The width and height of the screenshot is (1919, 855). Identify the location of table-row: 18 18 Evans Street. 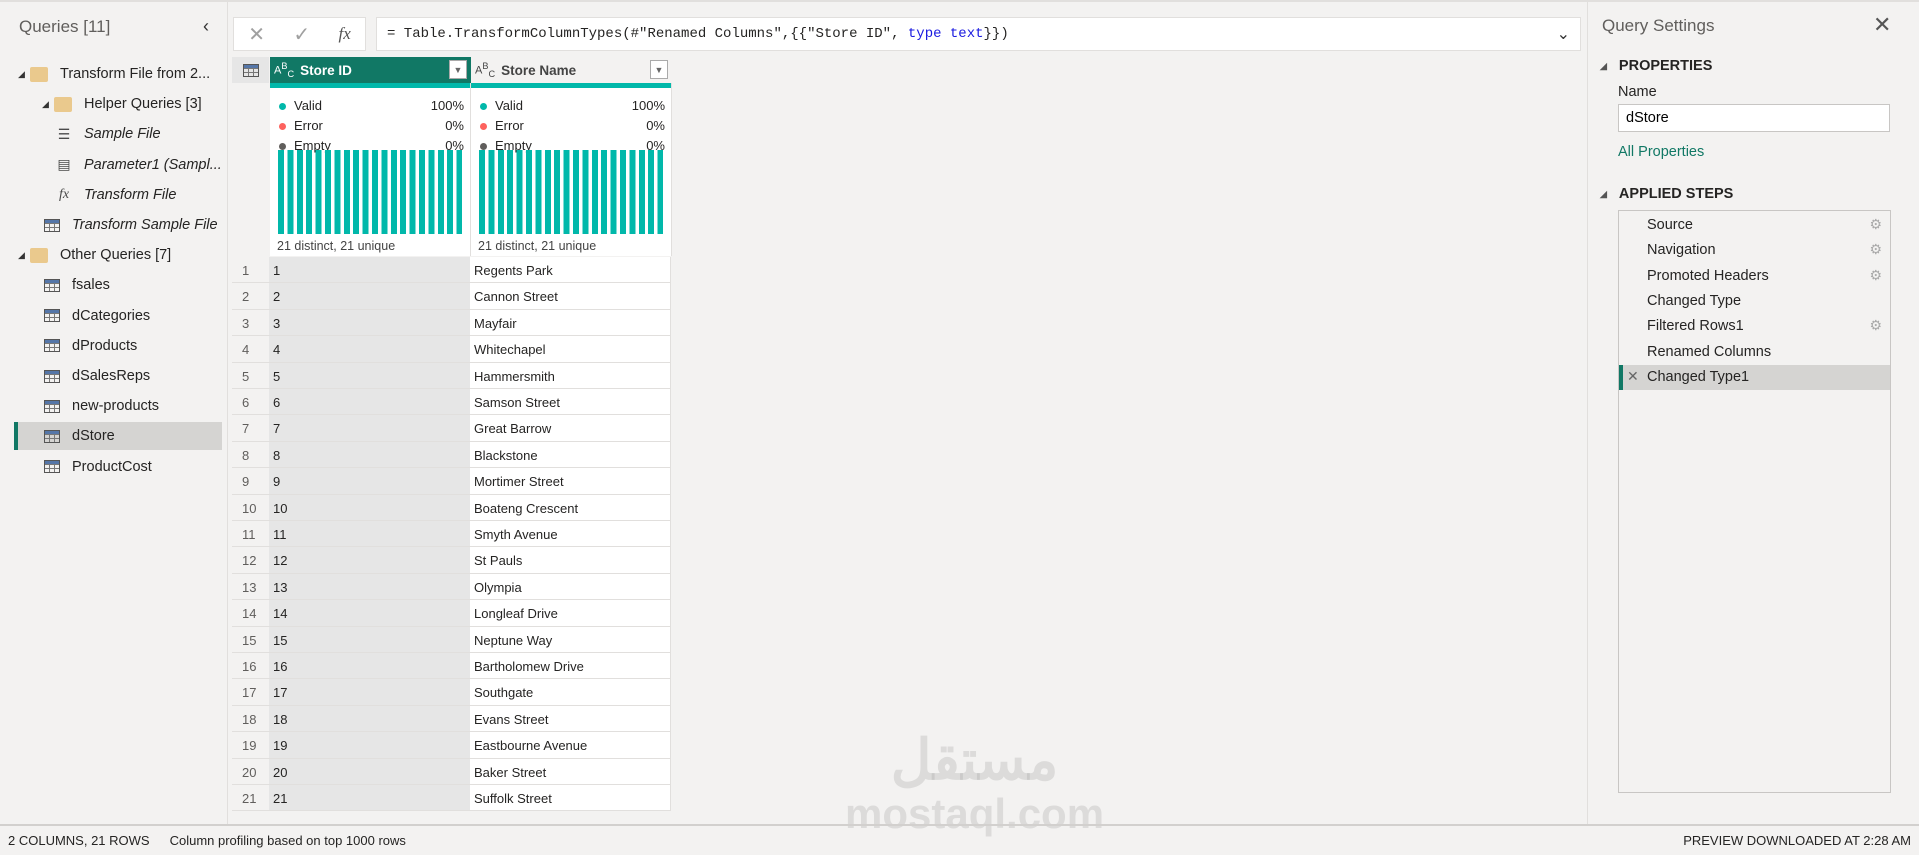
(451, 719).